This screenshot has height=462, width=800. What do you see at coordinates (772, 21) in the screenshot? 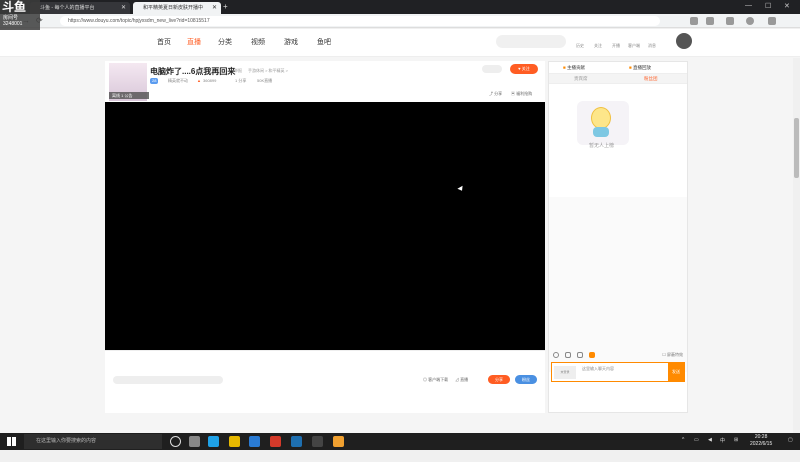
I see `menu-icon` at bounding box center [772, 21].